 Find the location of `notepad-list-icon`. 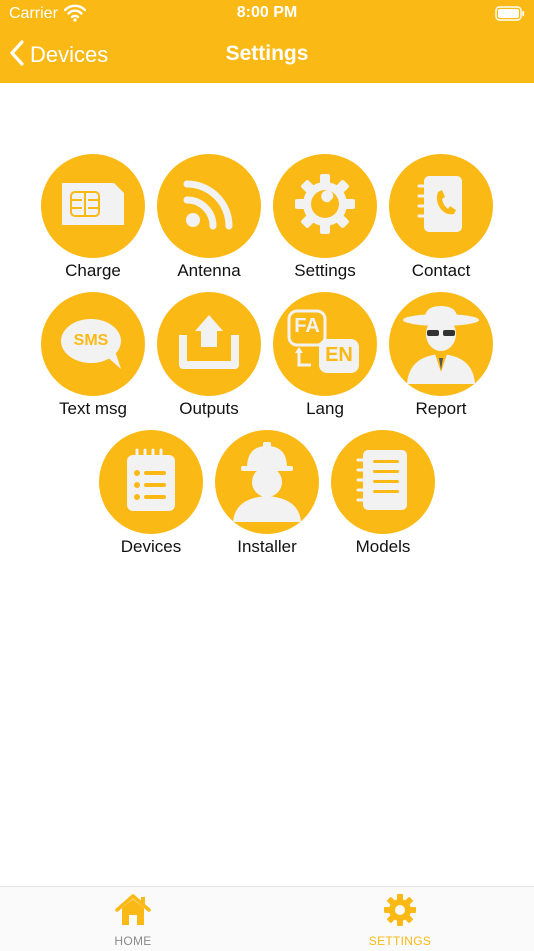

notepad-list-icon is located at coordinates (151, 482).